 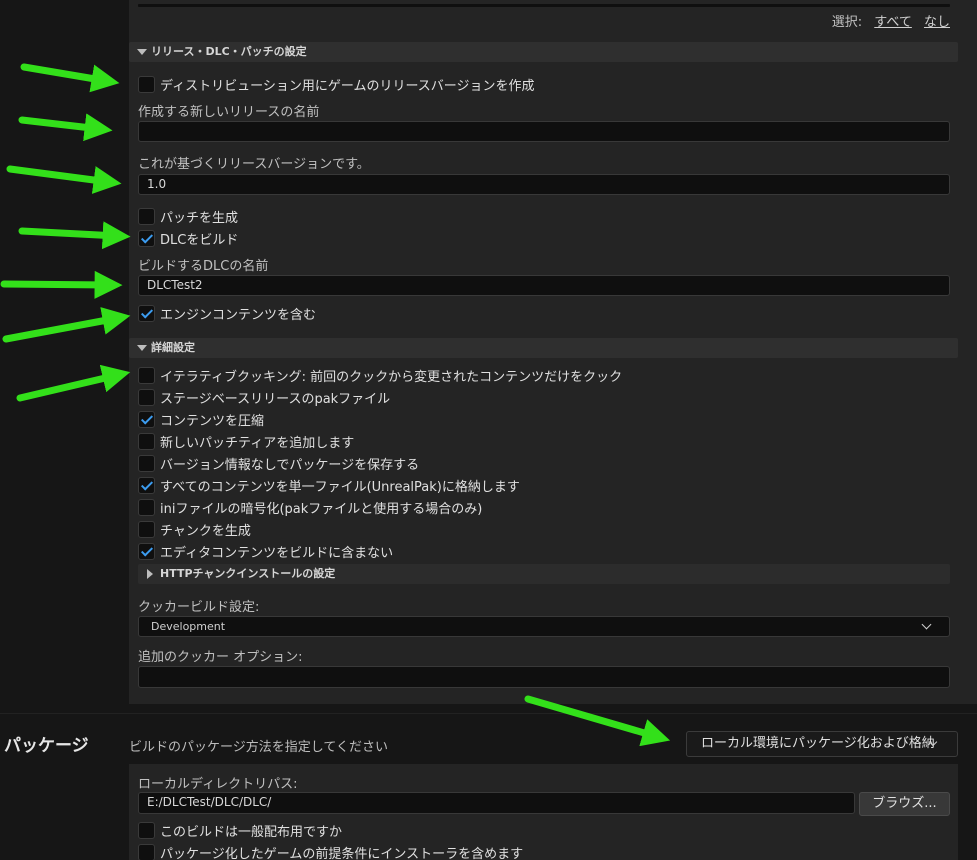 What do you see at coordinates (229, 51) in the screenshot?
I see `section-title: リリース・DLC・パッチの設定` at bounding box center [229, 51].